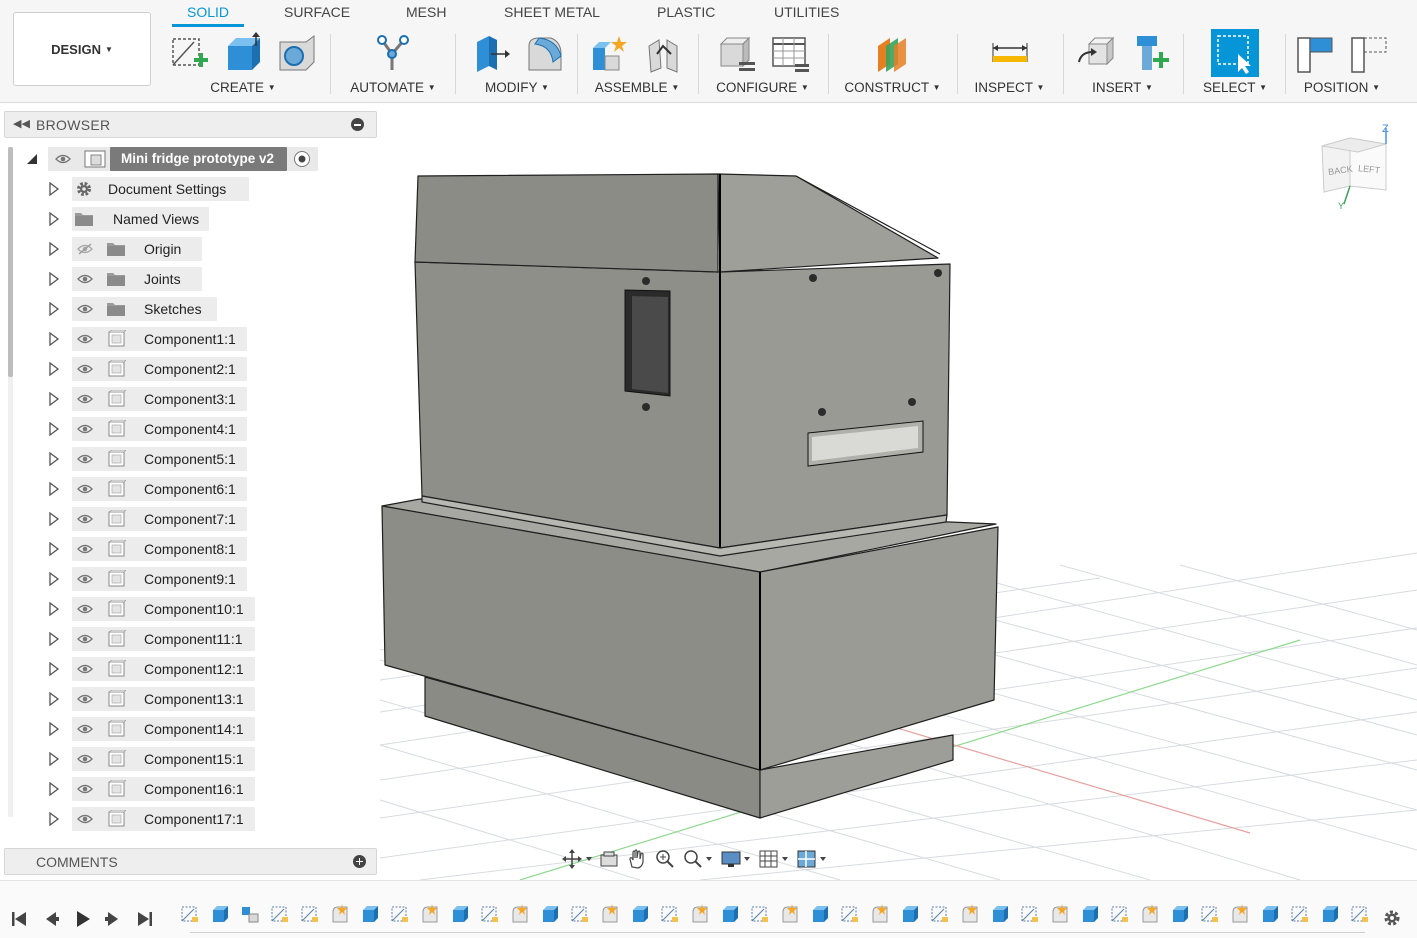  I want to click on select-icon, so click(1235, 53).